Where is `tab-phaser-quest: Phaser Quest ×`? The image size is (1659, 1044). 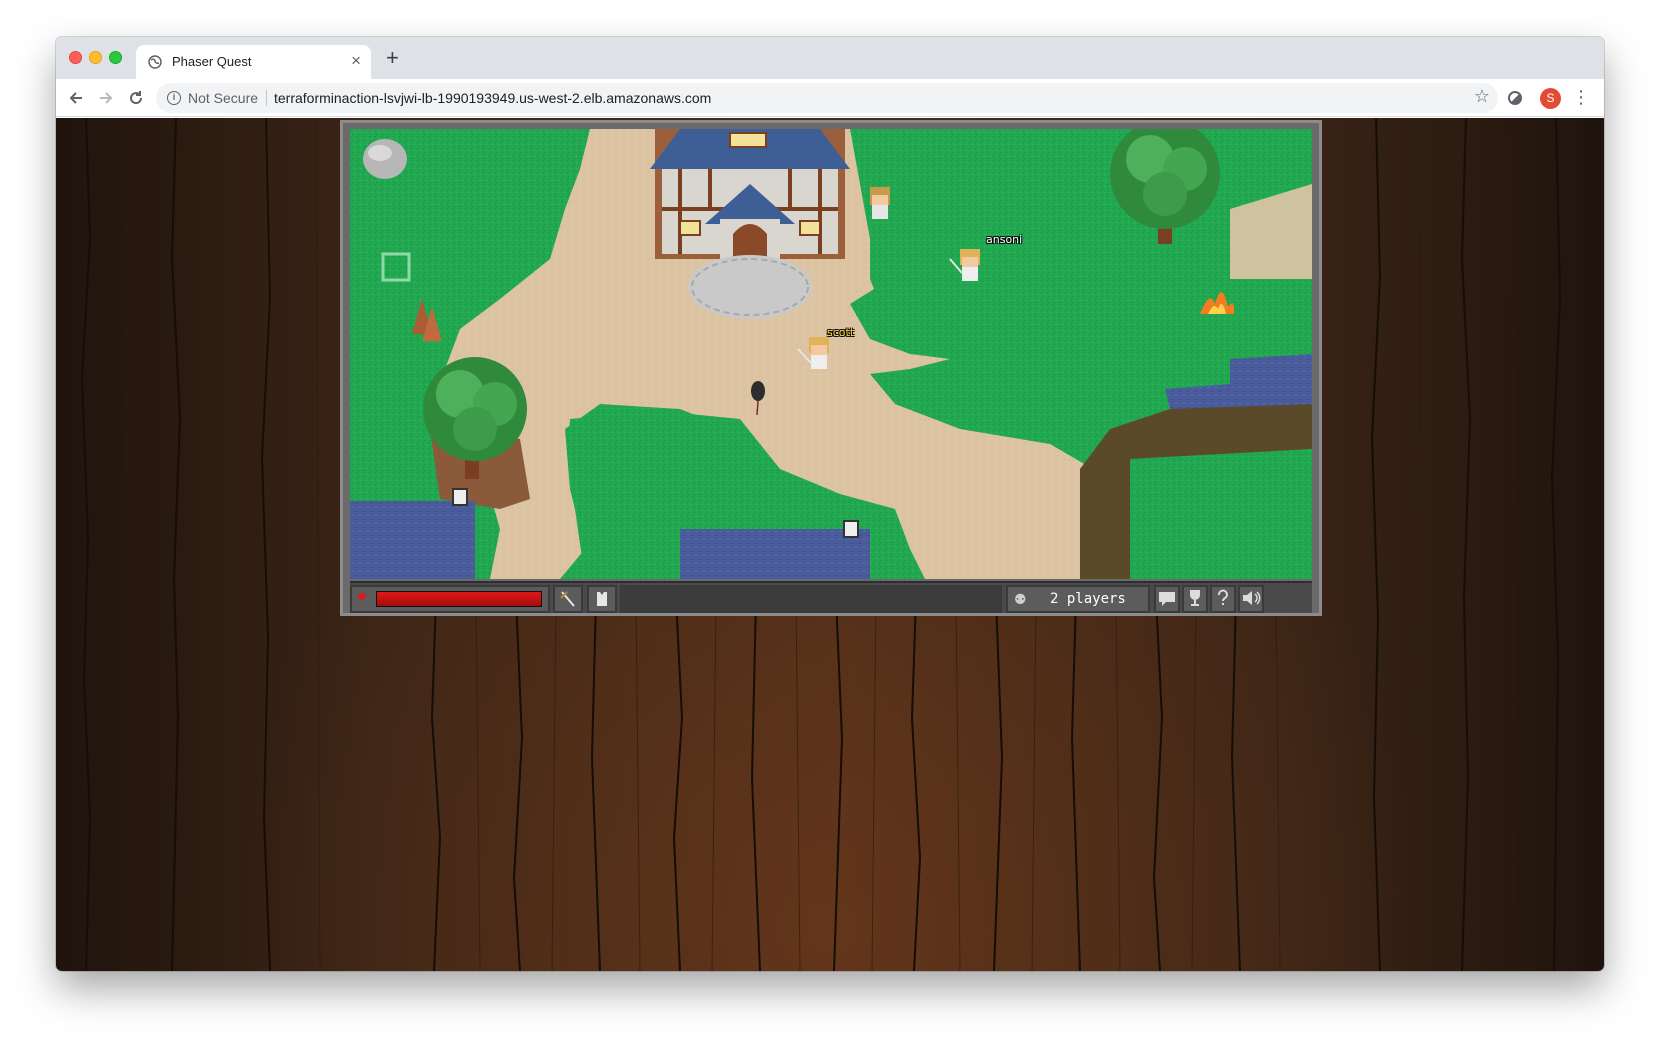
tab-phaser-quest: Phaser Quest × is located at coordinates (253, 62).